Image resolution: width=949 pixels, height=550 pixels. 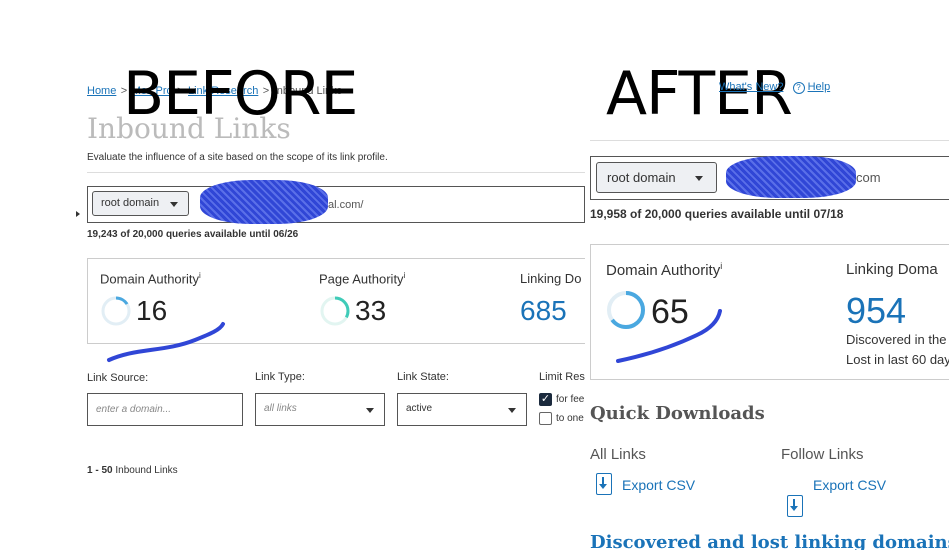 I want to click on checkbox-unchecked, so click(x=545, y=418).